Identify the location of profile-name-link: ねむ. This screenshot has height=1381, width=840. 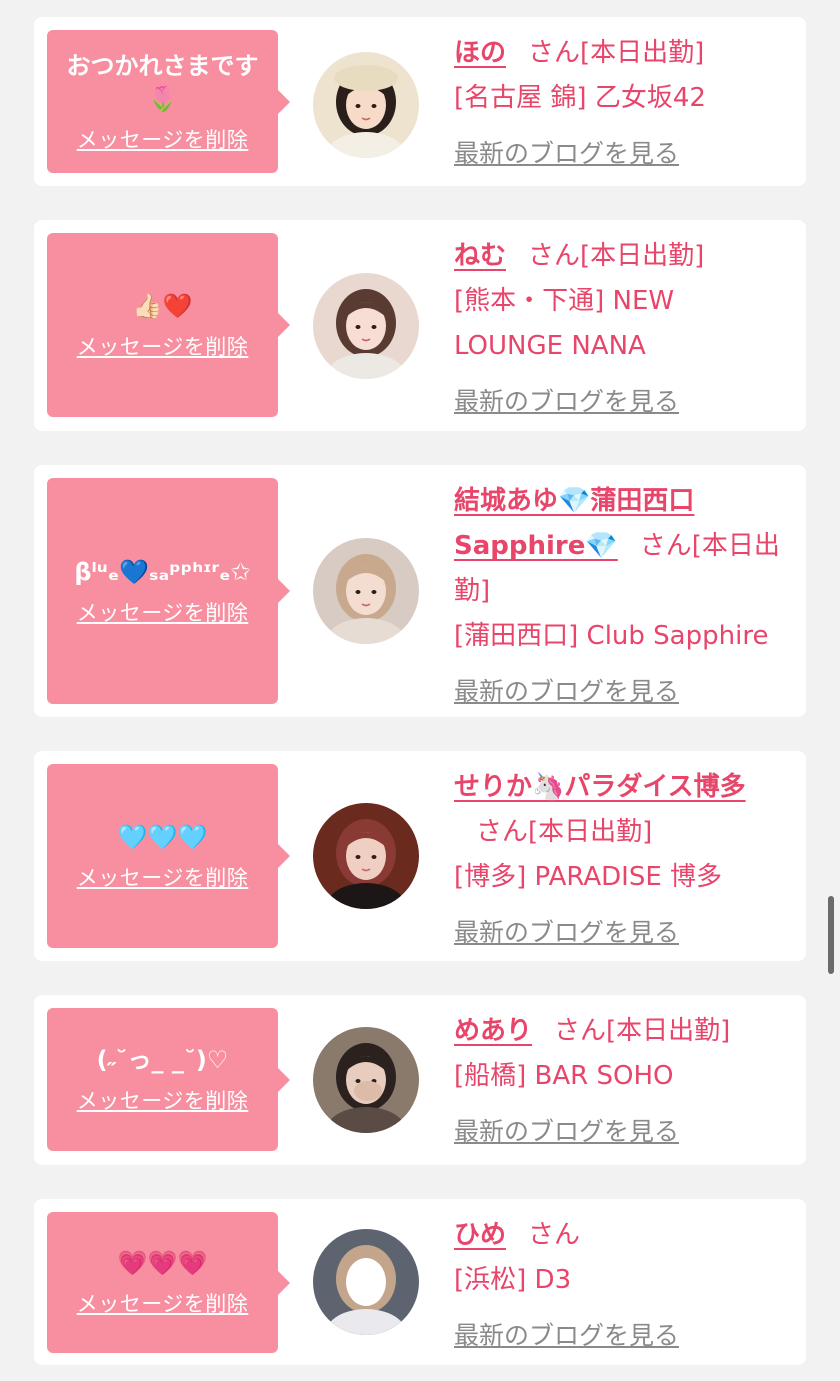
(480, 256).